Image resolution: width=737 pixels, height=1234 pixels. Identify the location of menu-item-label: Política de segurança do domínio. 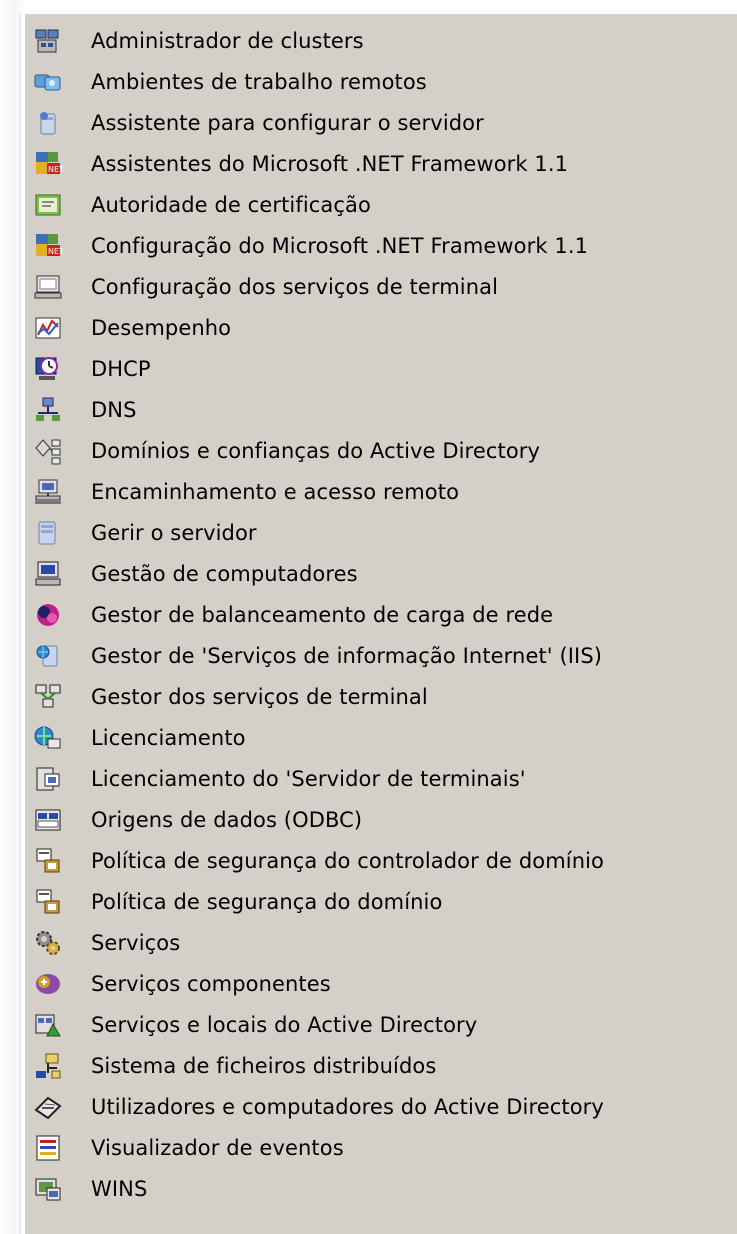
(267, 901).